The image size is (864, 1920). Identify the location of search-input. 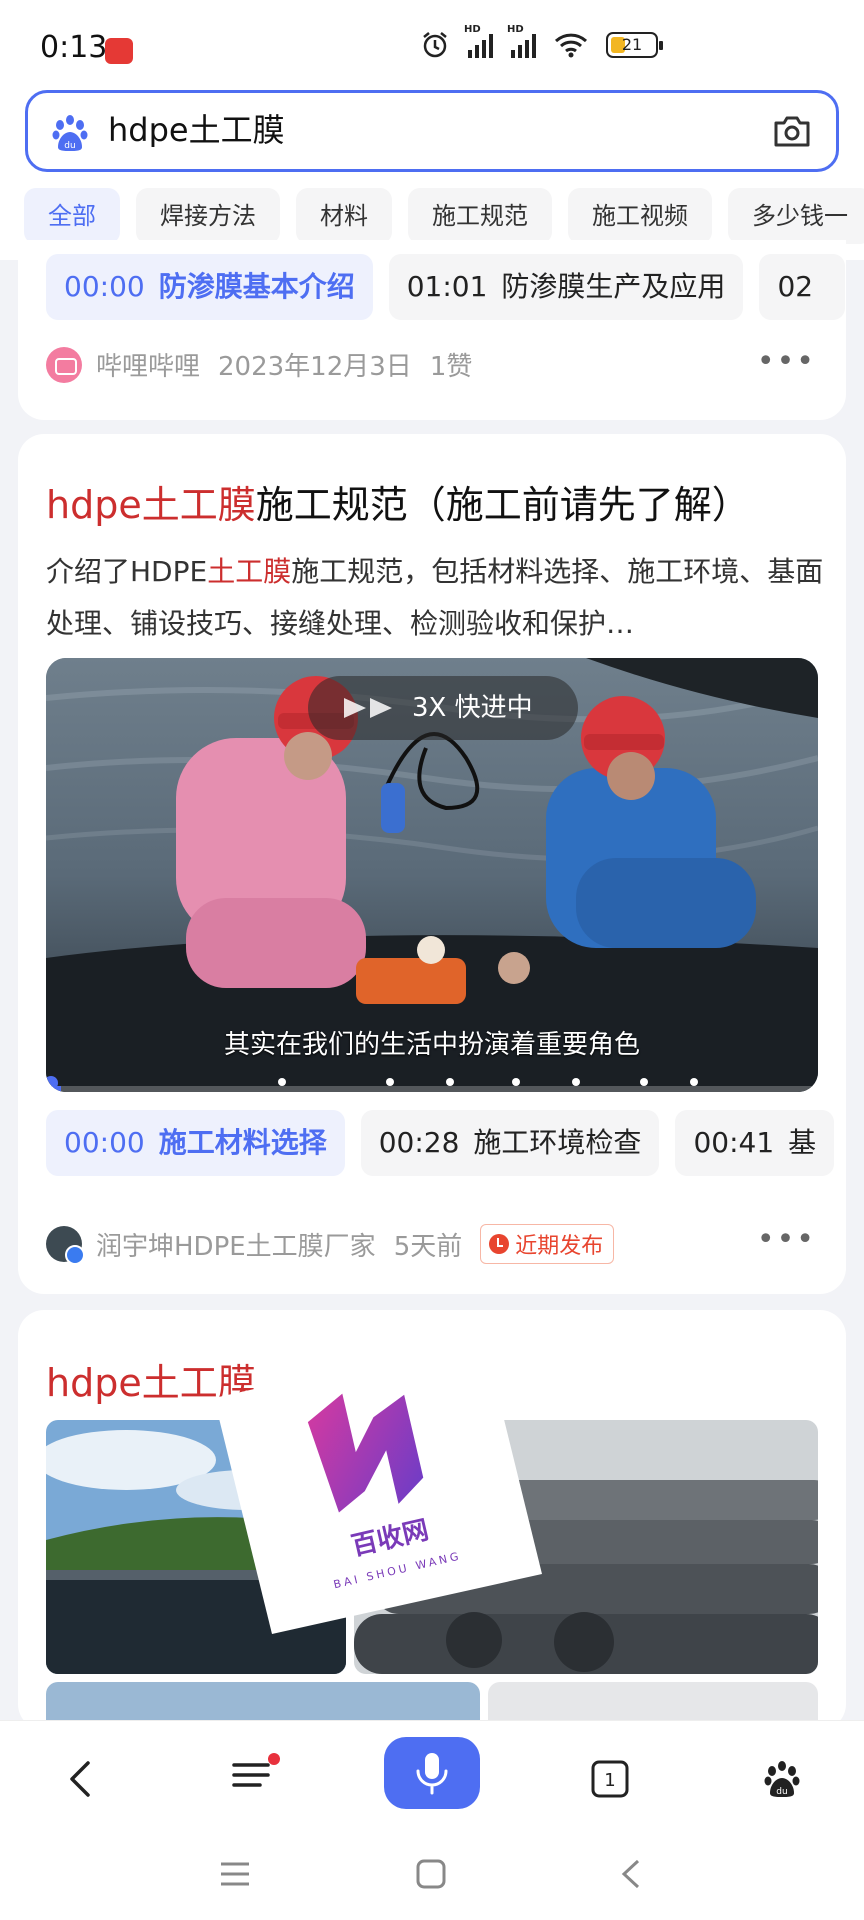
(408, 128).